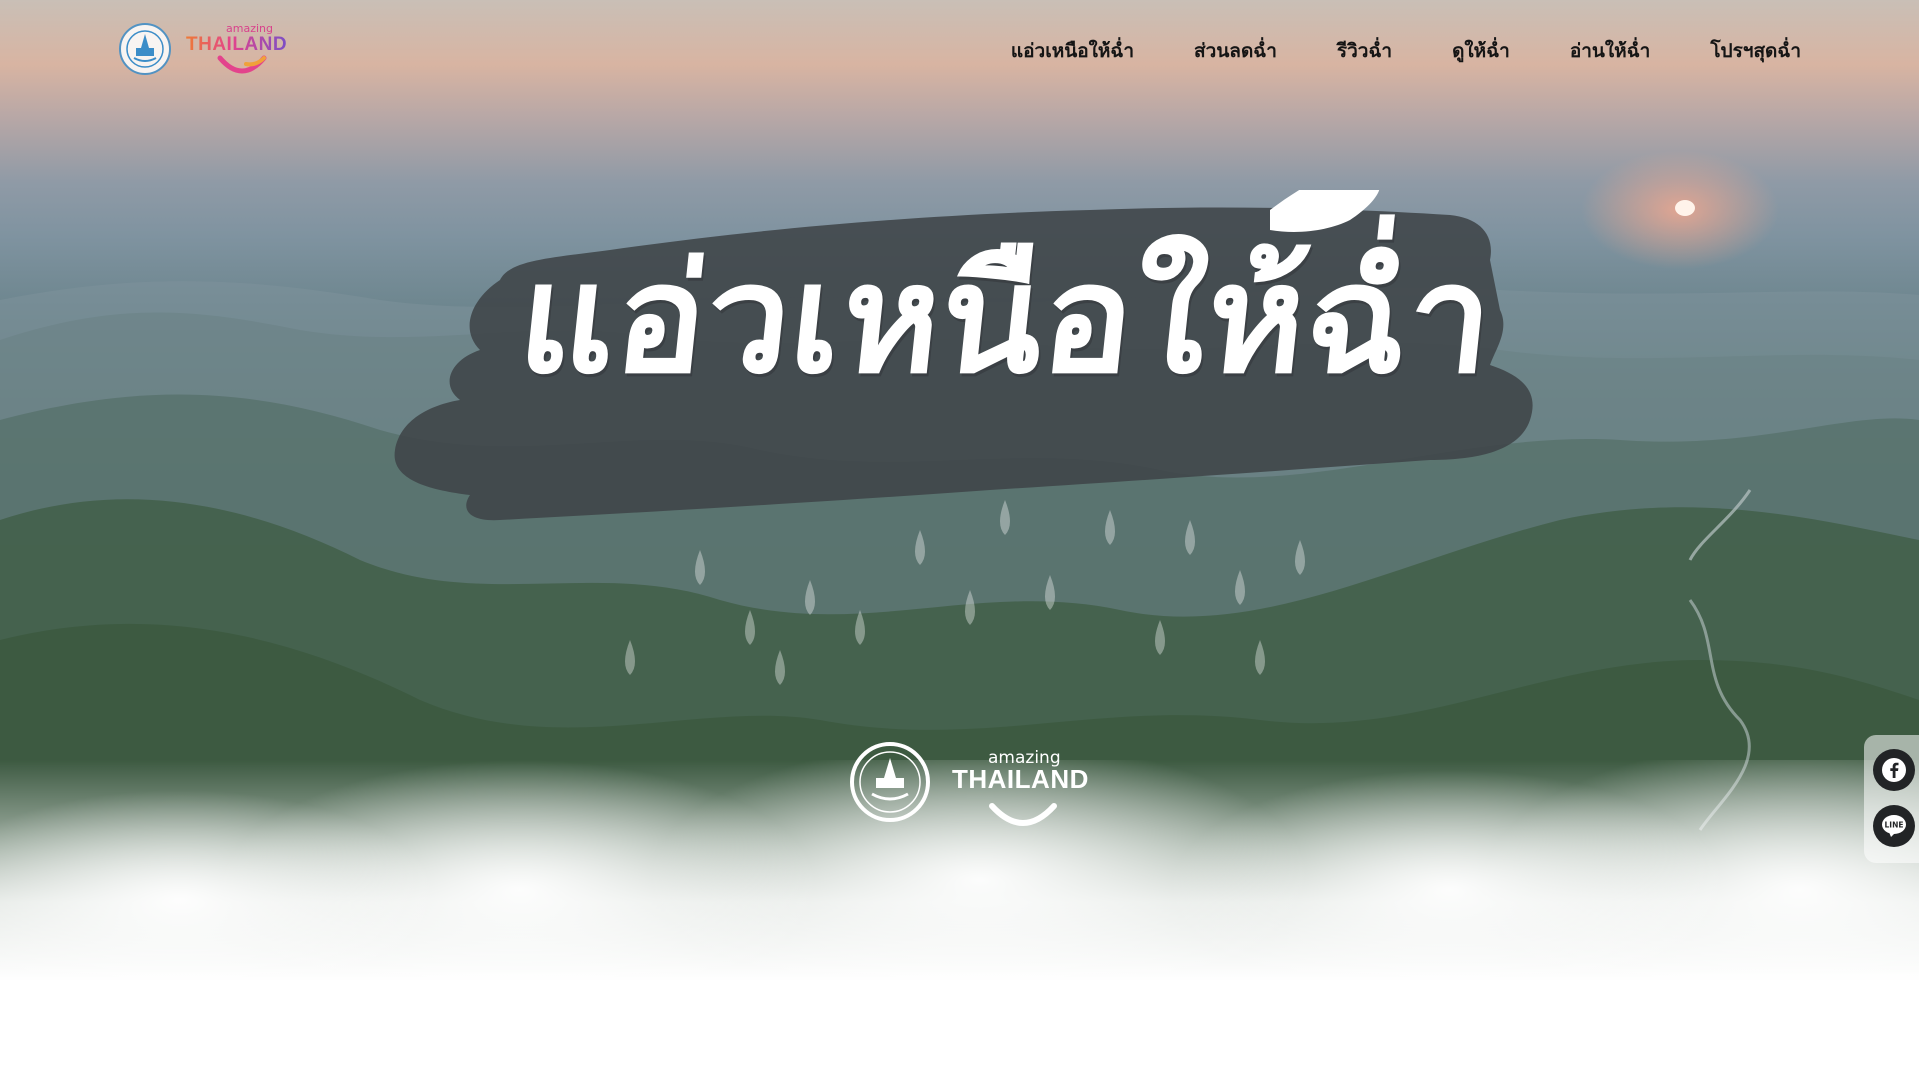  I want to click on line-icon: LINE, so click(1894, 826).